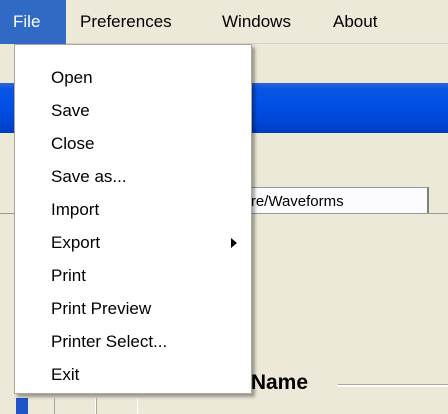  Describe the element at coordinates (68, 275) in the screenshot. I see `menu-item-label: Print` at that location.